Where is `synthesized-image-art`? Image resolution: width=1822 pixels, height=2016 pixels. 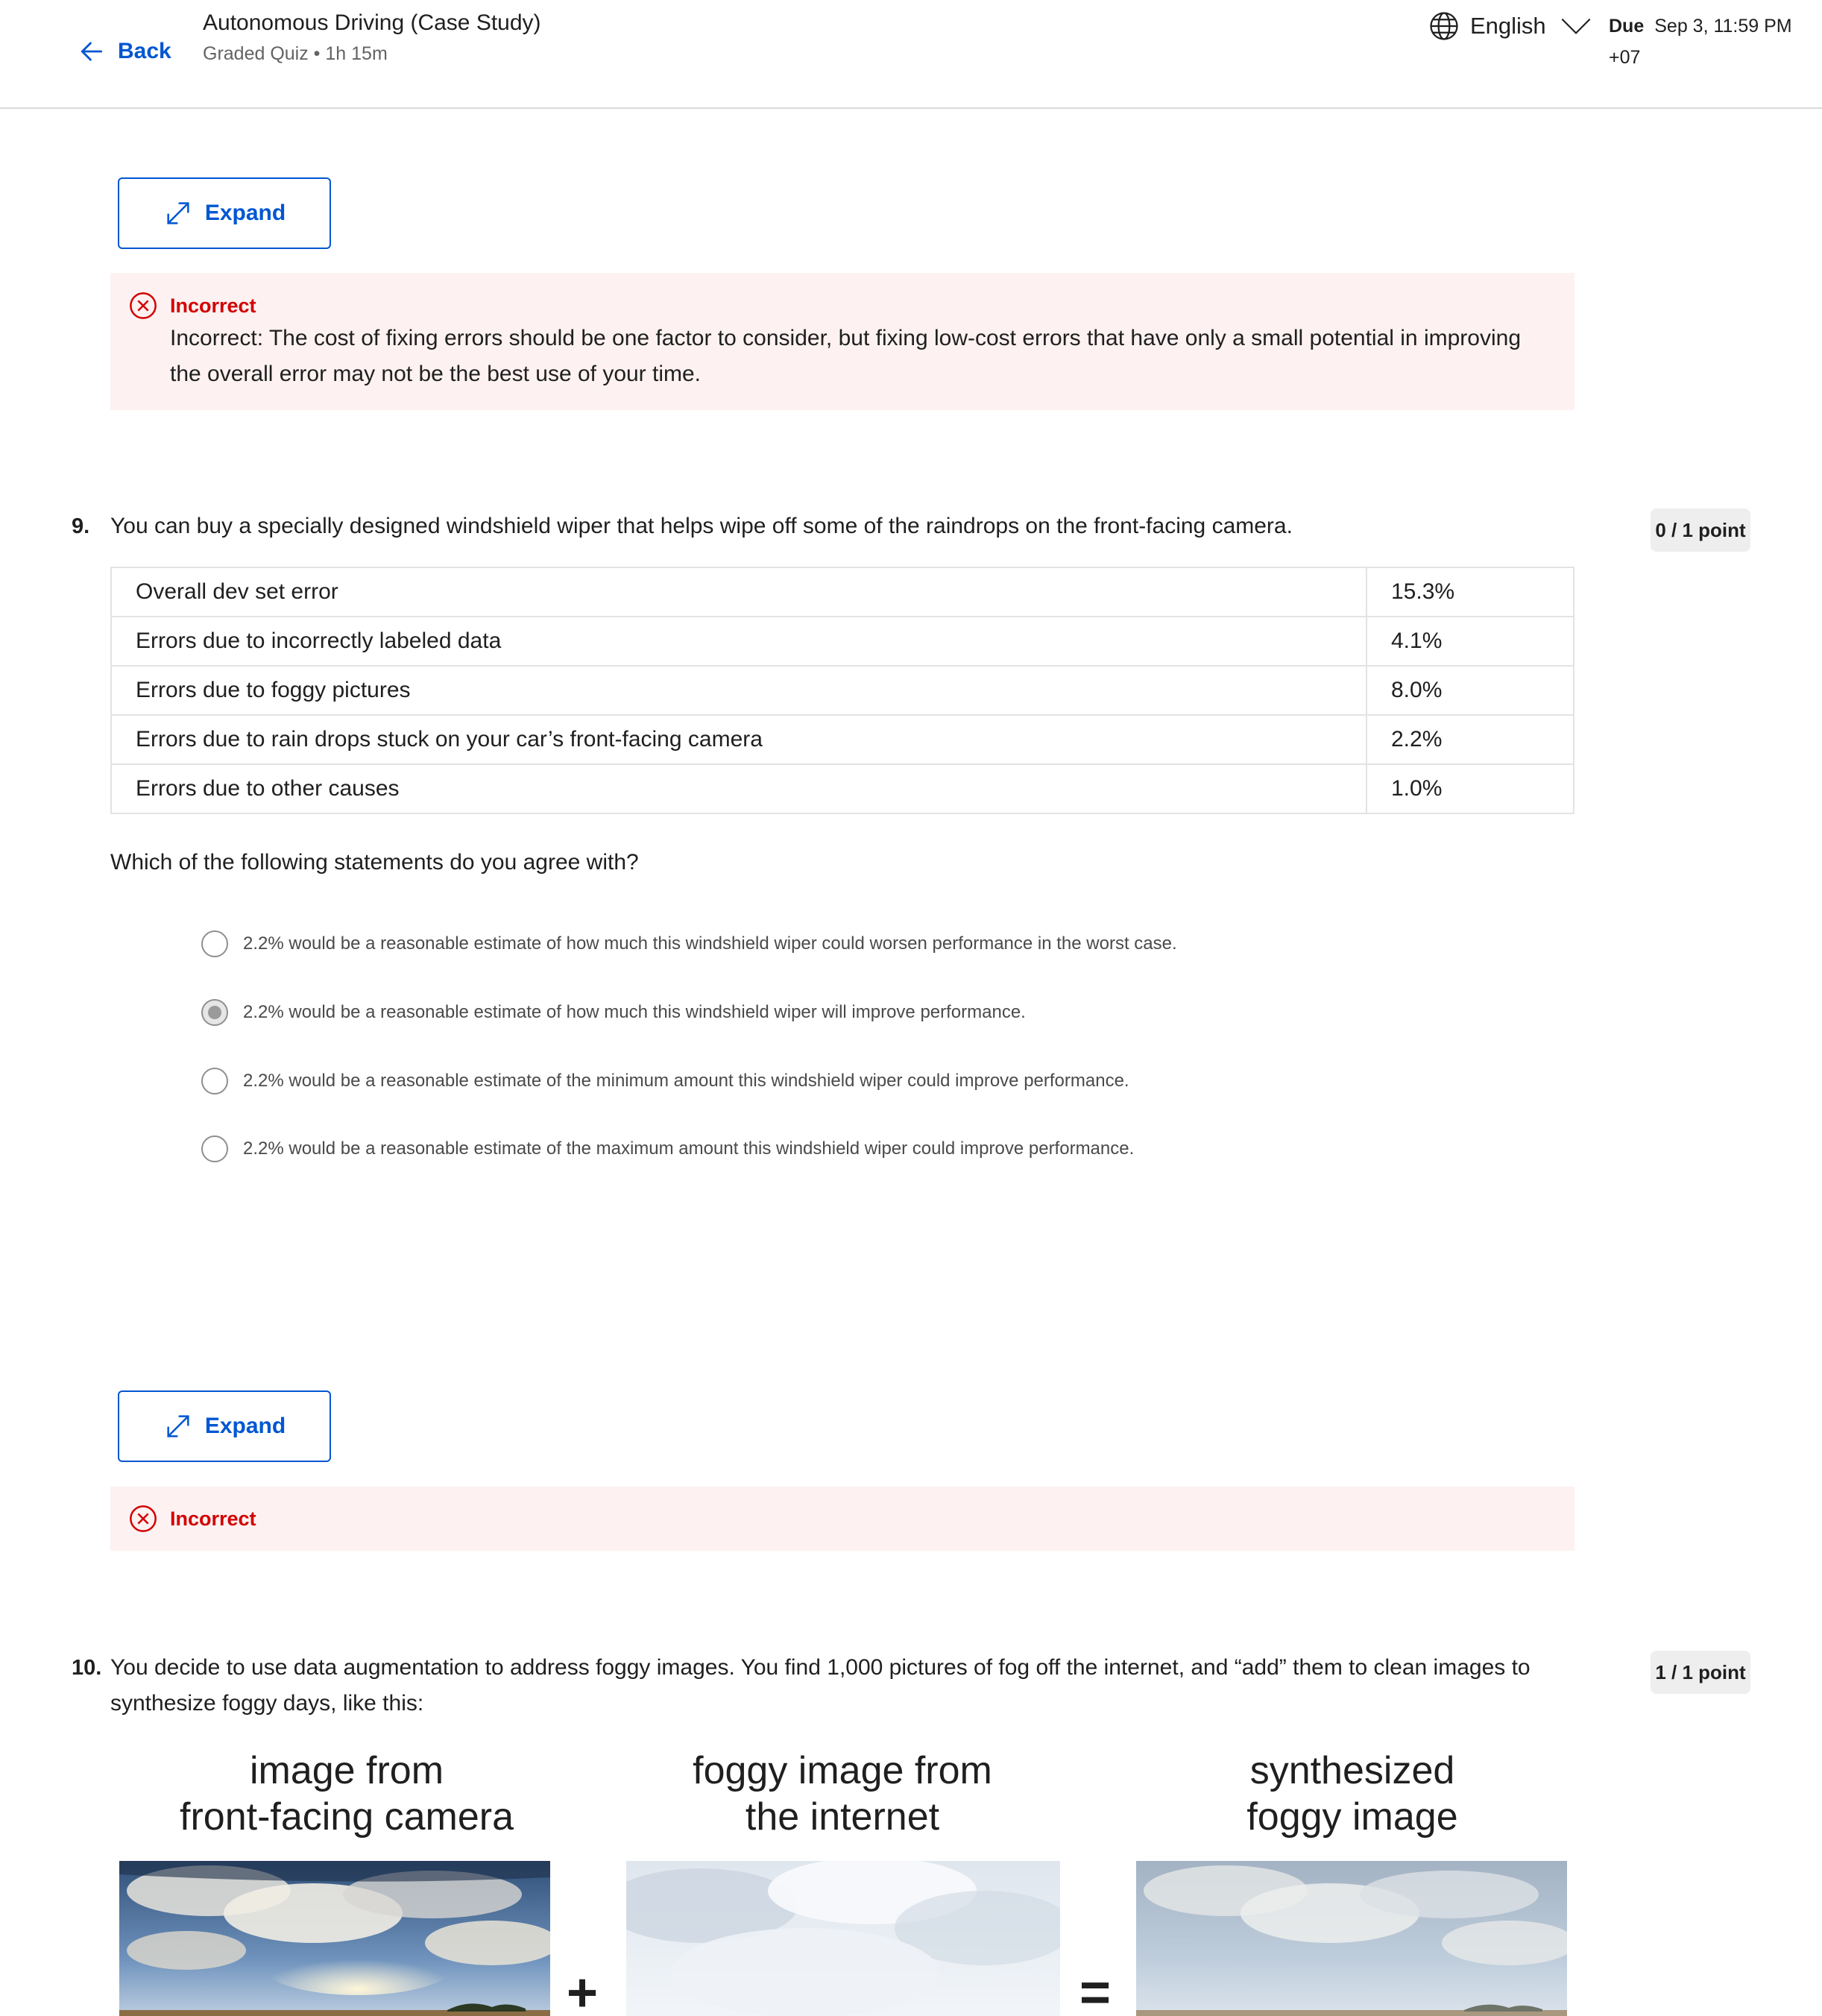 synthesized-image-art is located at coordinates (1352, 1938).